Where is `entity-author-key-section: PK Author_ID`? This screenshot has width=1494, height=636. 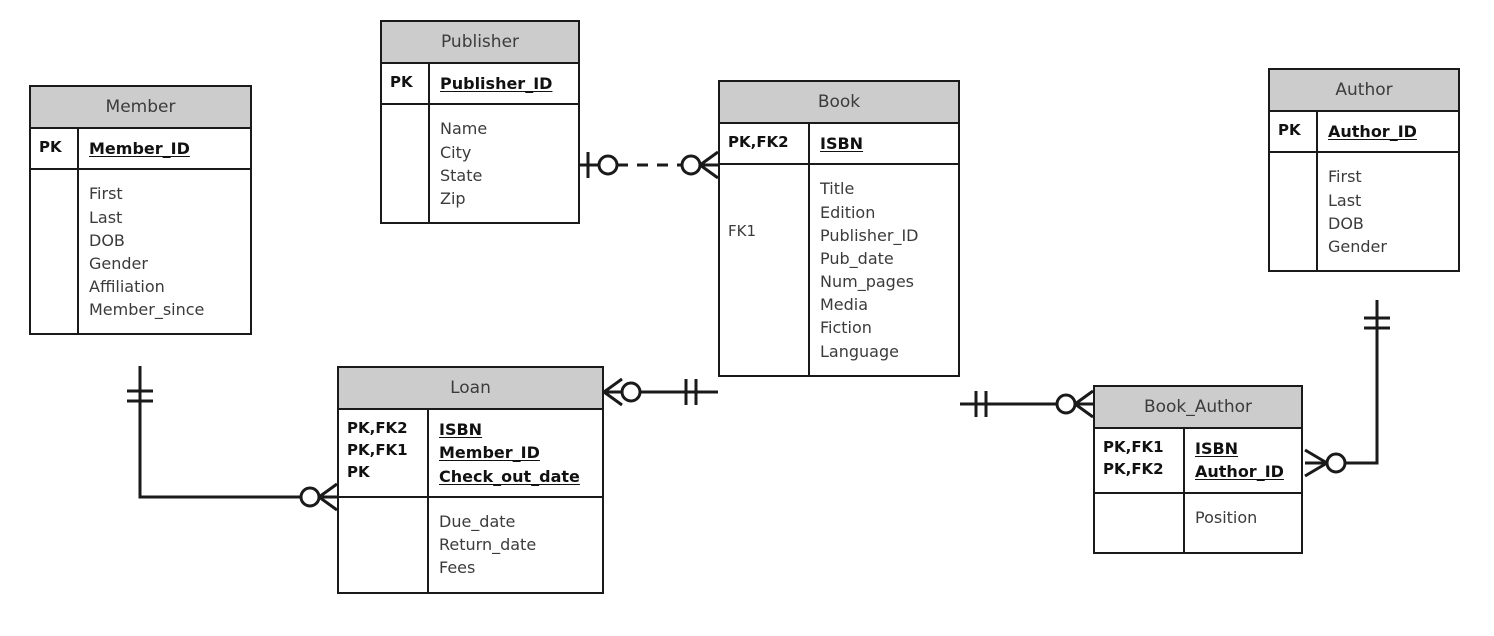
entity-author-key-section: PK Author_ID is located at coordinates (1364, 133).